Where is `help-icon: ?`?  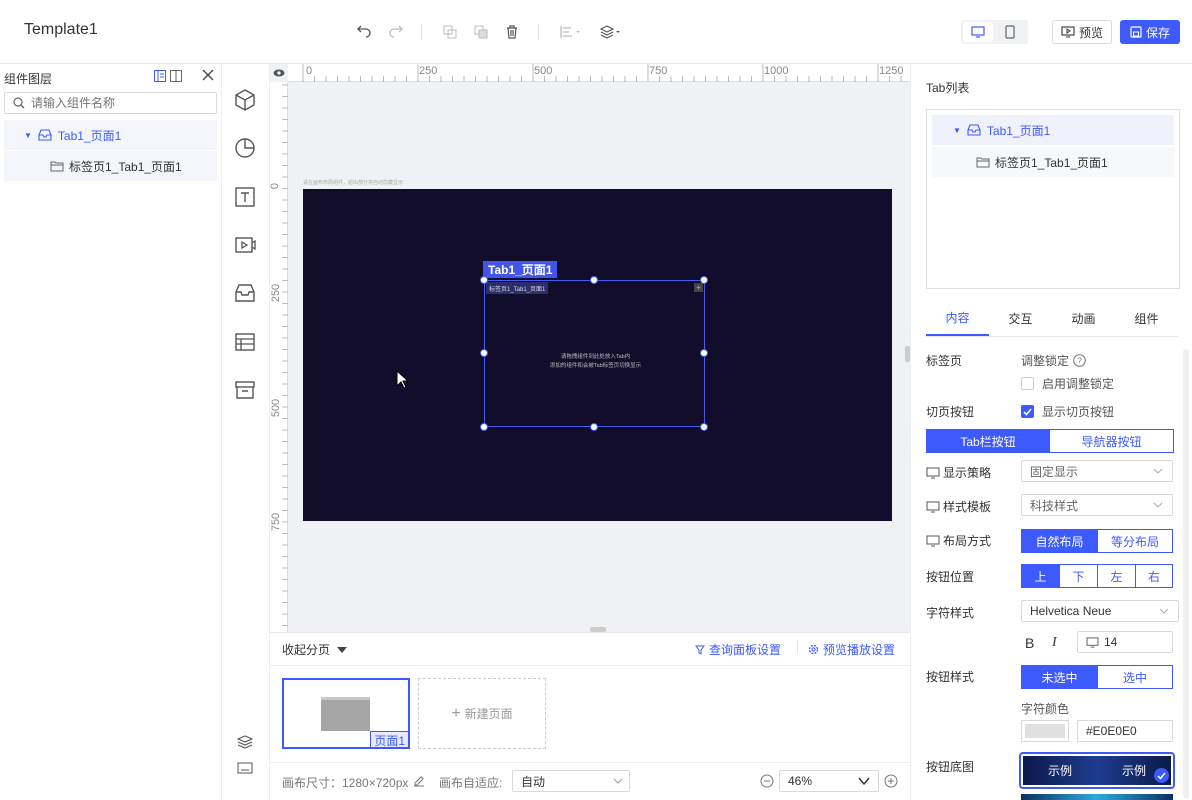 help-icon: ? is located at coordinates (1079, 360).